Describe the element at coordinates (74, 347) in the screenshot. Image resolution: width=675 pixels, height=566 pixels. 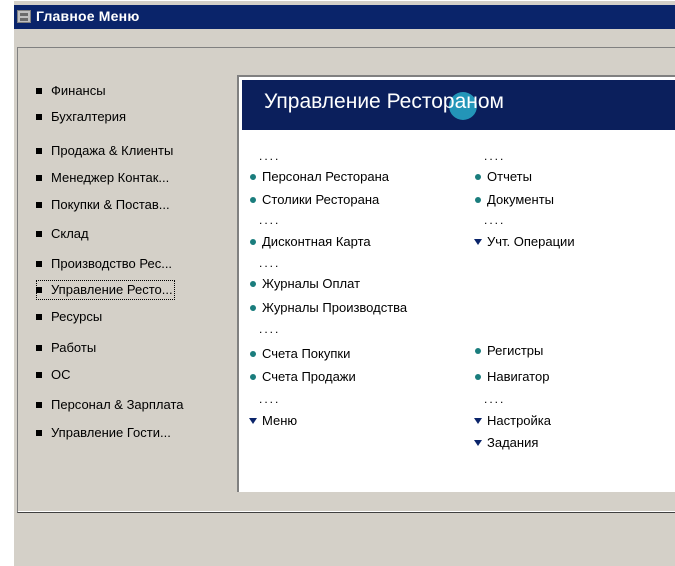
I see `sidebar-item-label: Работы` at that location.